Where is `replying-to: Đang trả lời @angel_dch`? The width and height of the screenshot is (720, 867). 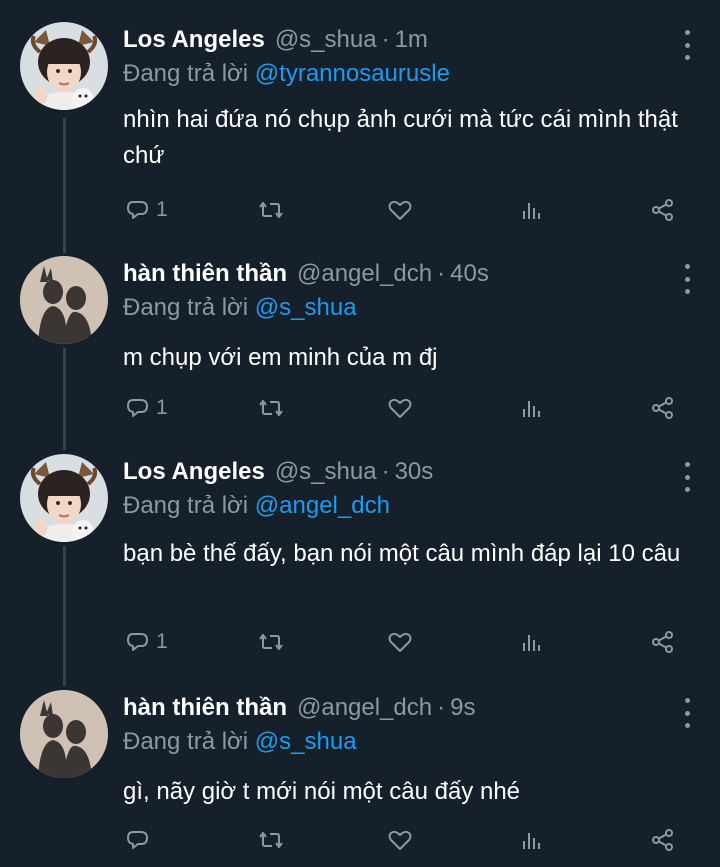 replying-to: Đang trả lời @angel_dch is located at coordinates (256, 506).